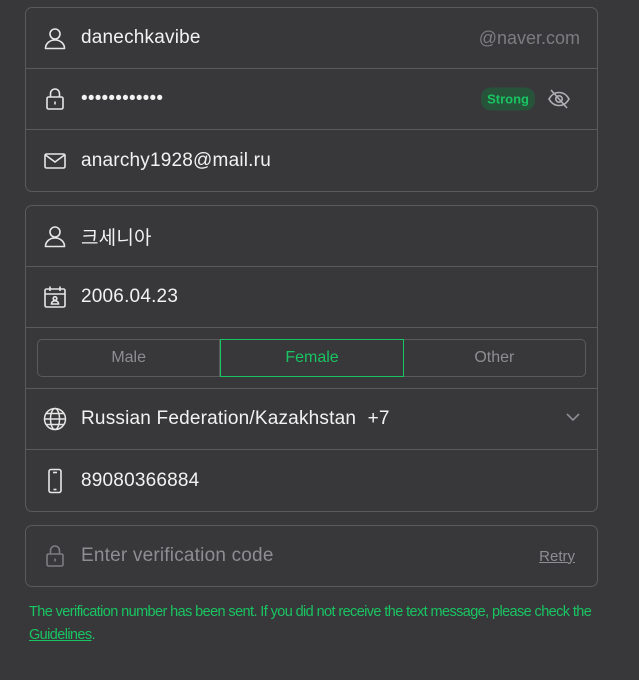 This screenshot has height=680, width=639. Describe the element at coordinates (55, 481) in the screenshot. I see `phone-icon` at that location.